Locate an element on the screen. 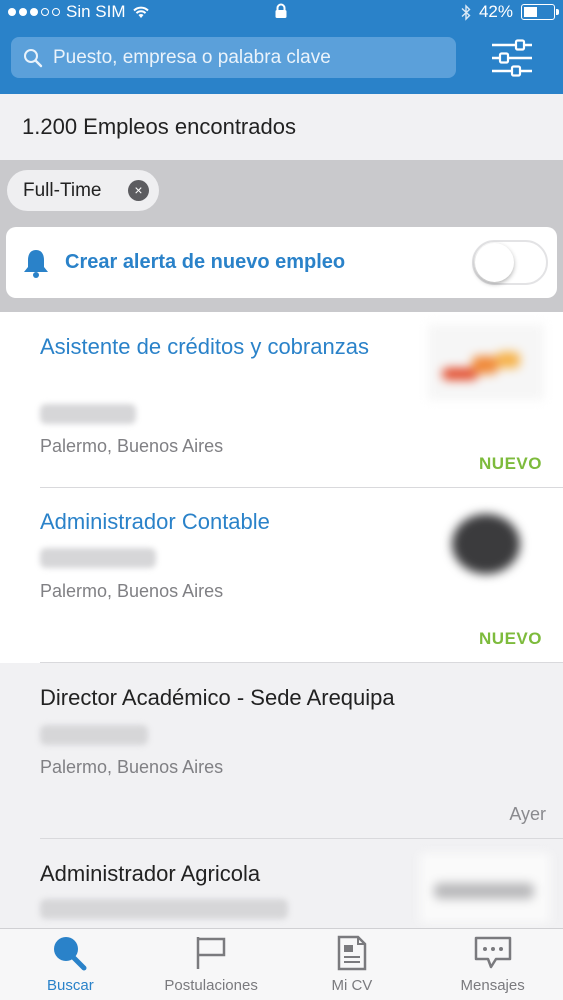  lock-icon is located at coordinates (281, 13).